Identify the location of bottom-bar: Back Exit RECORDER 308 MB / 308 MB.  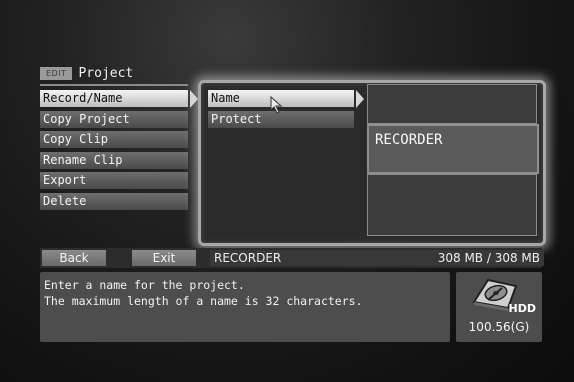
(292, 258).